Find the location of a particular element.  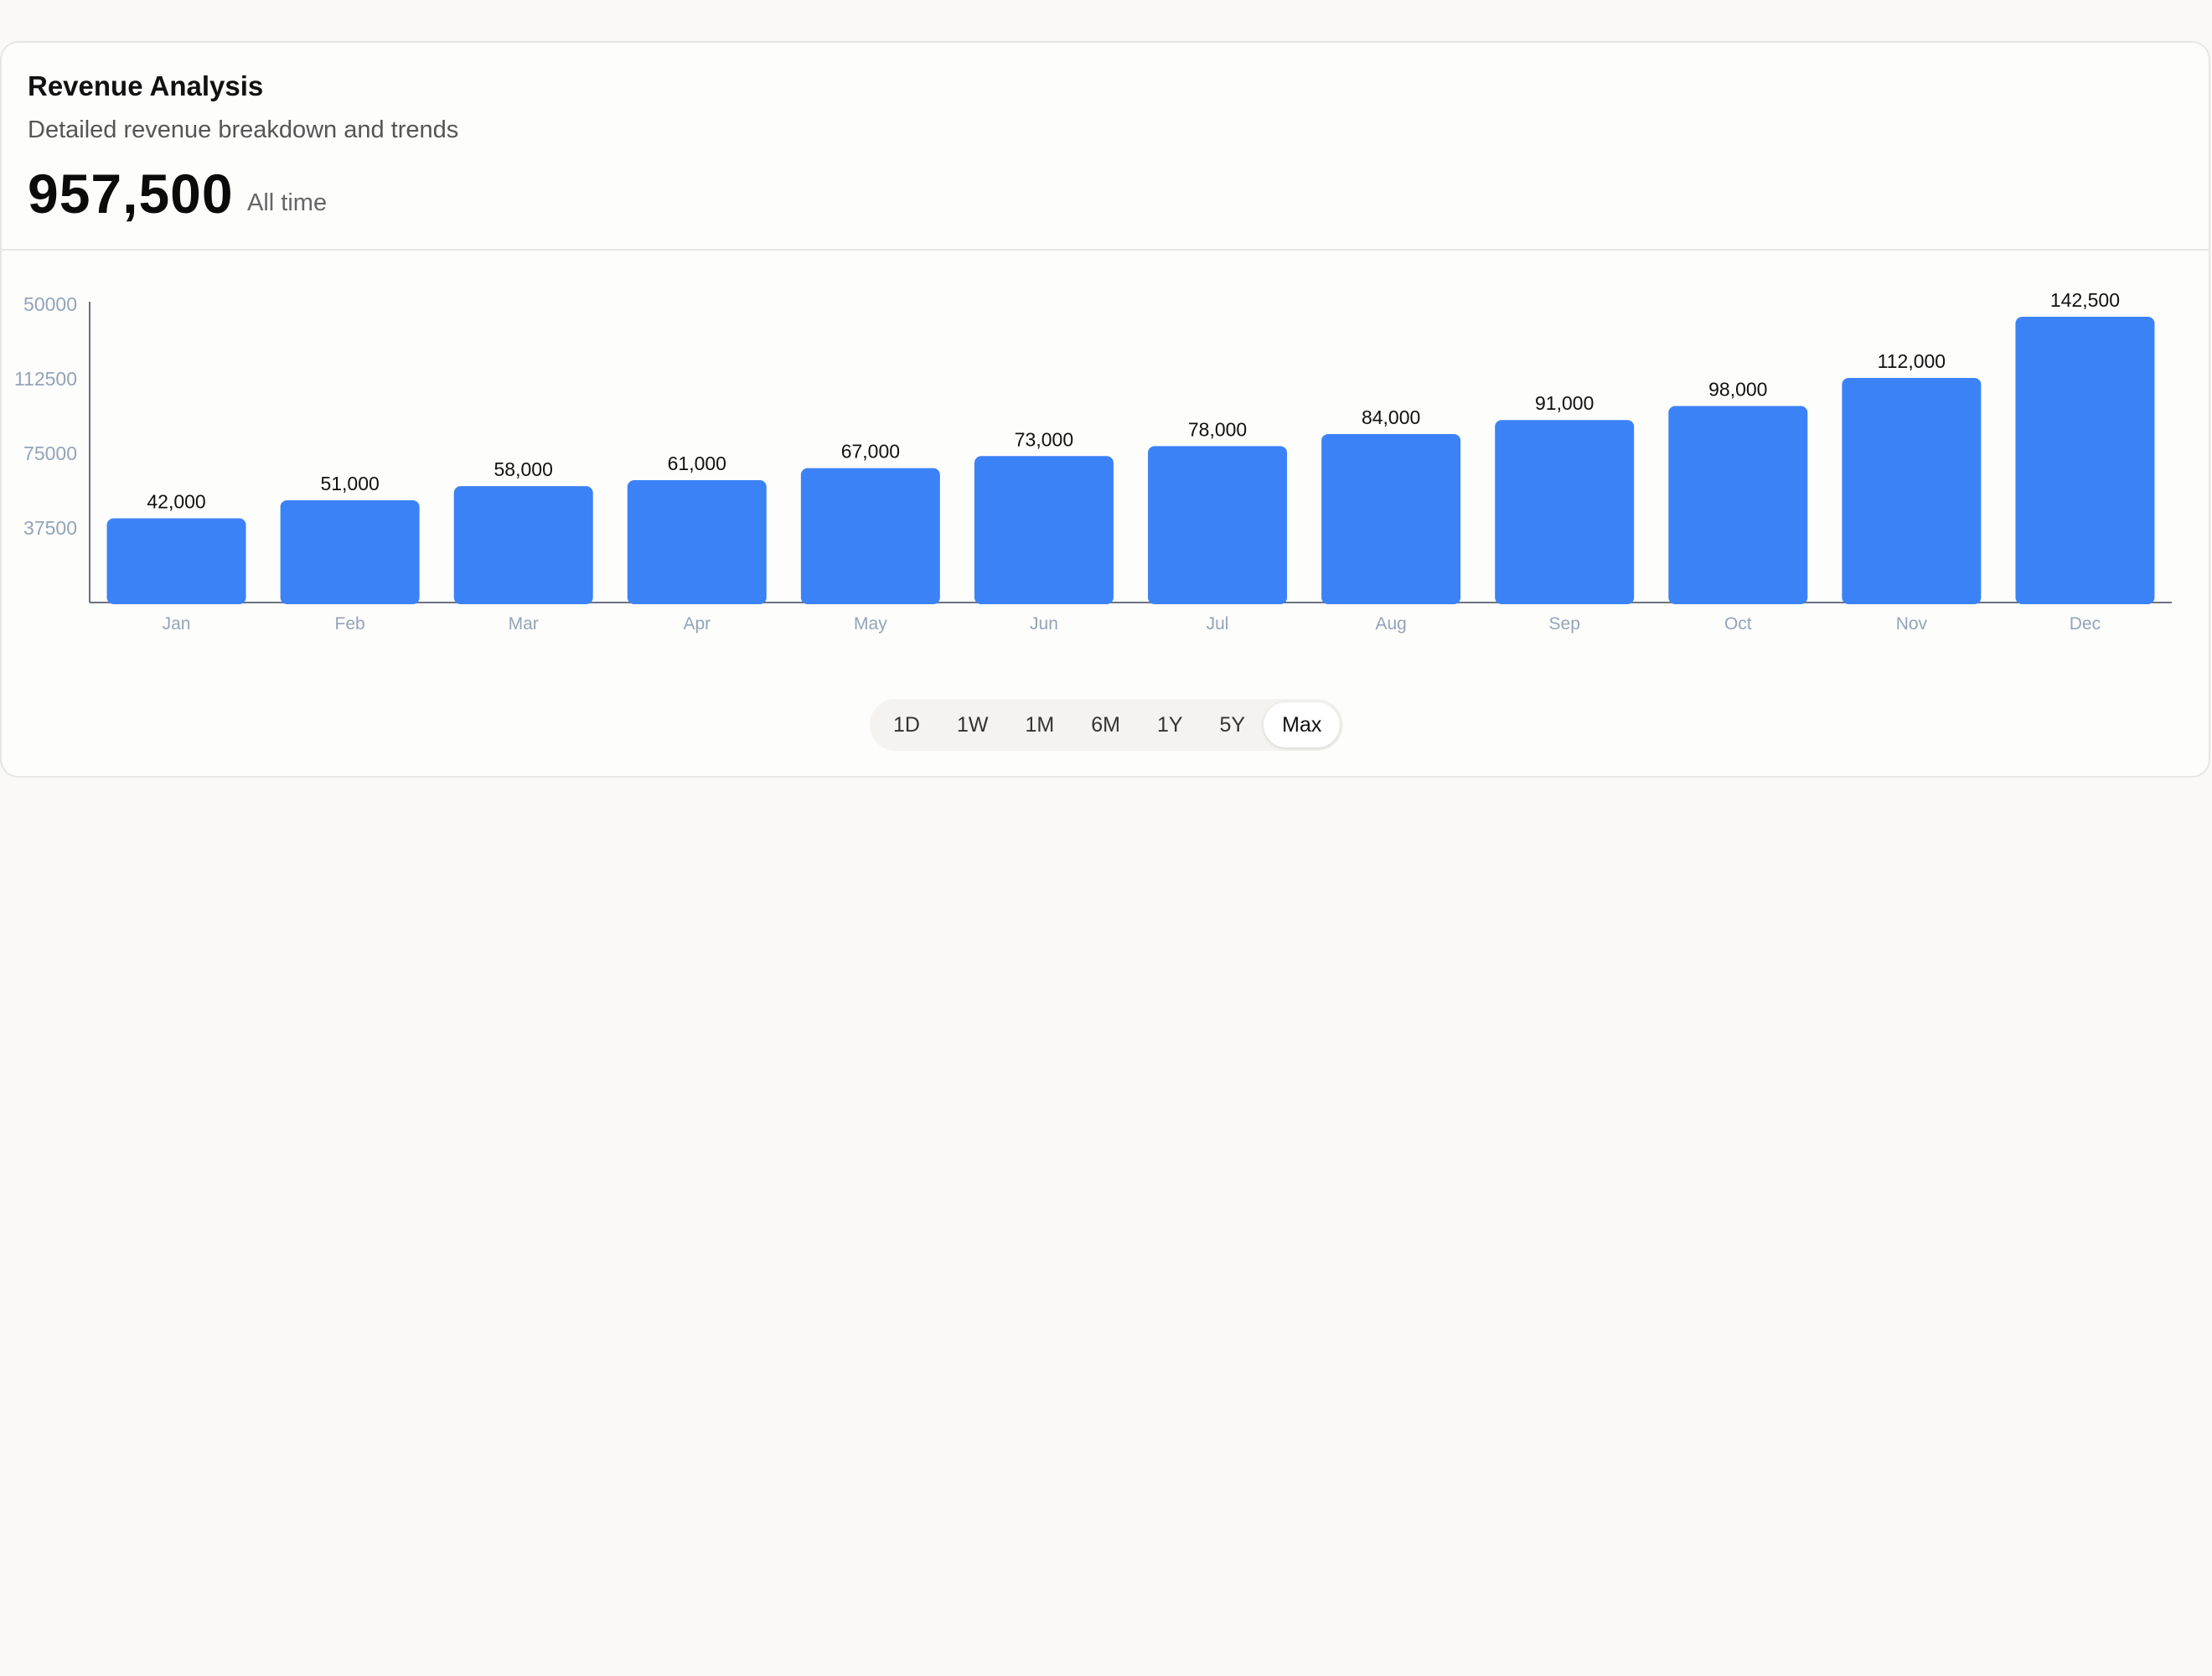

x-tick-label: Jul is located at coordinates (1218, 624).